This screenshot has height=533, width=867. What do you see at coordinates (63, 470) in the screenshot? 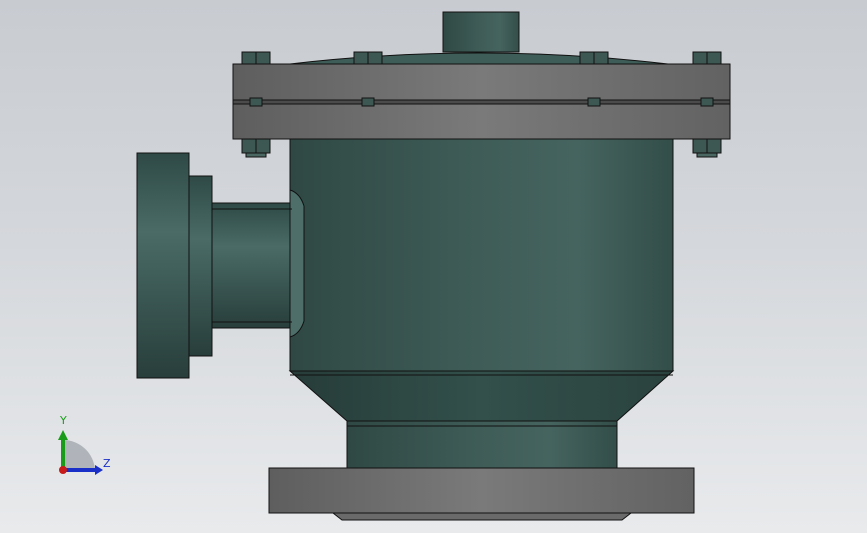
I see `triad-x-axis` at bounding box center [63, 470].